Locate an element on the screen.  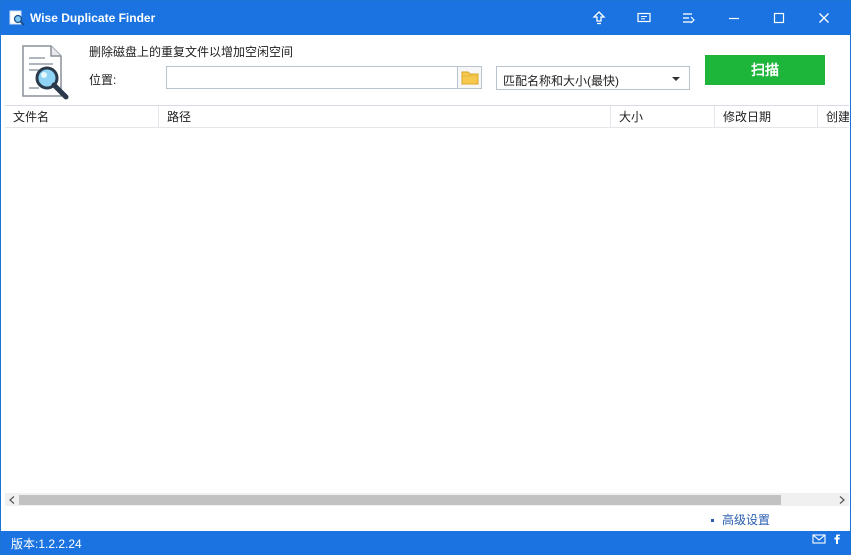
match-mode-dropdown: 匹配名称和大小(最快) is located at coordinates (593, 78).